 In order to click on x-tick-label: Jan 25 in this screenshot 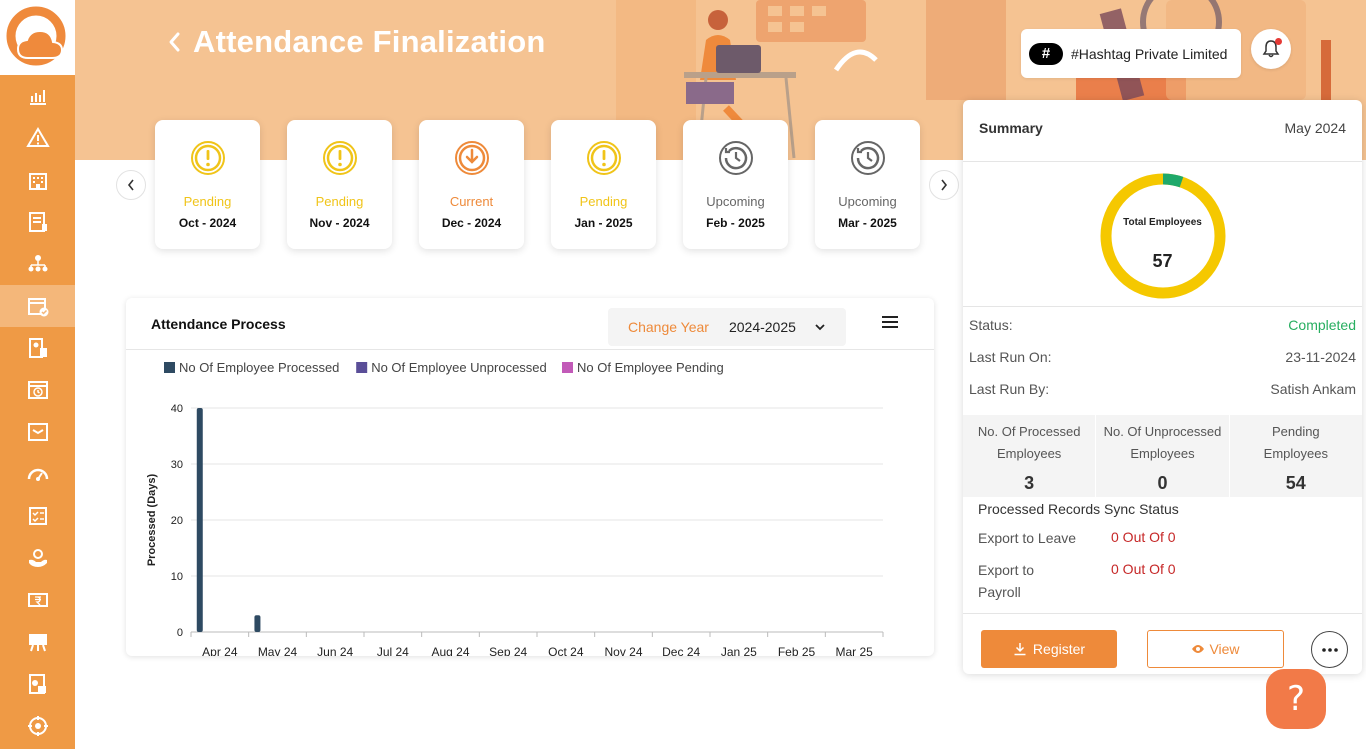, I will do `click(739, 650)`.